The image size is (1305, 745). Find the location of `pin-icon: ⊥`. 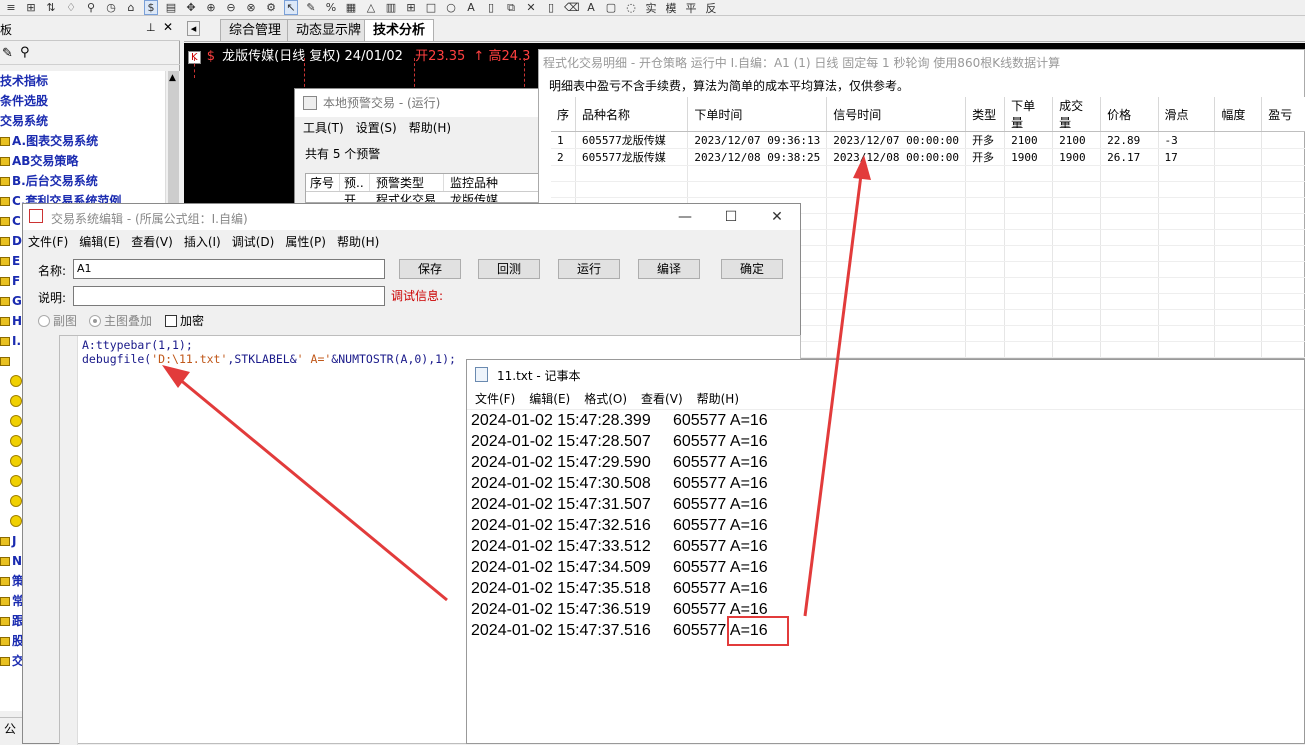

pin-icon: ⊥ is located at coordinates (151, 27).